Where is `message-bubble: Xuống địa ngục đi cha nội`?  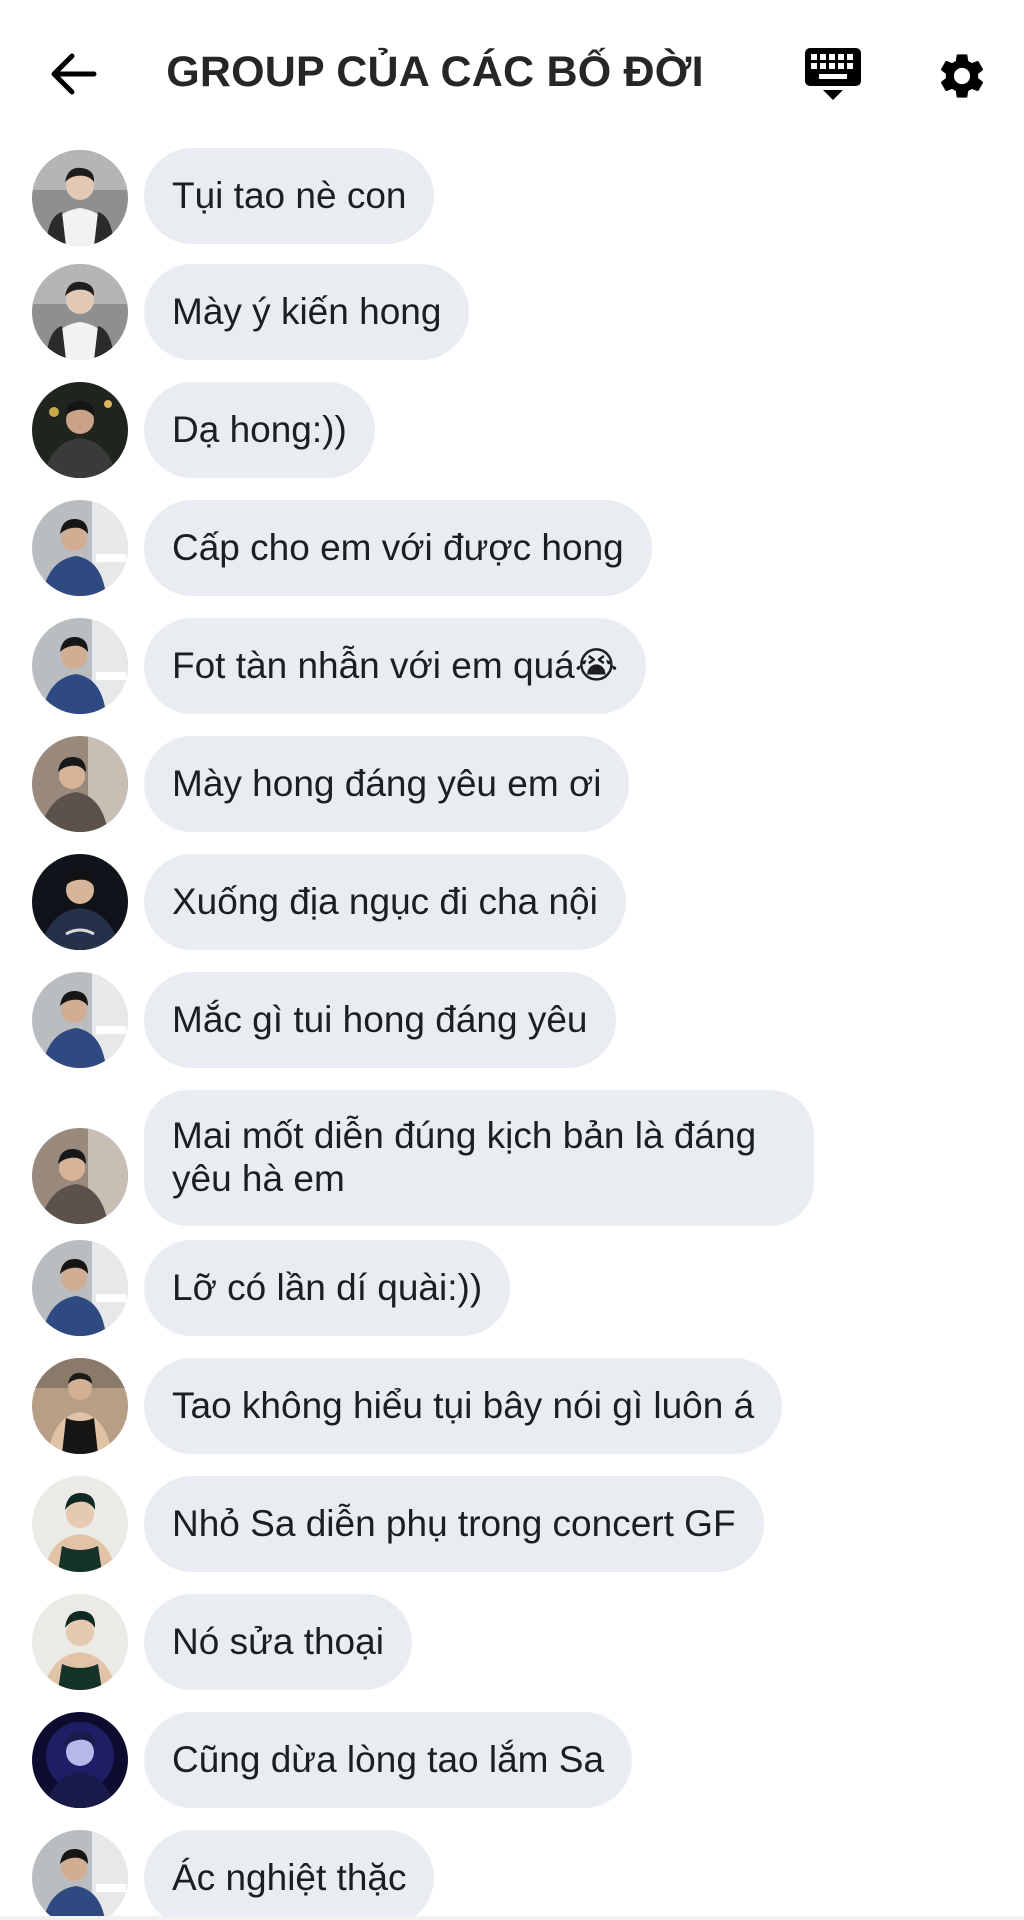
message-bubble: Xuống địa ngục đi cha nội is located at coordinates (385, 902).